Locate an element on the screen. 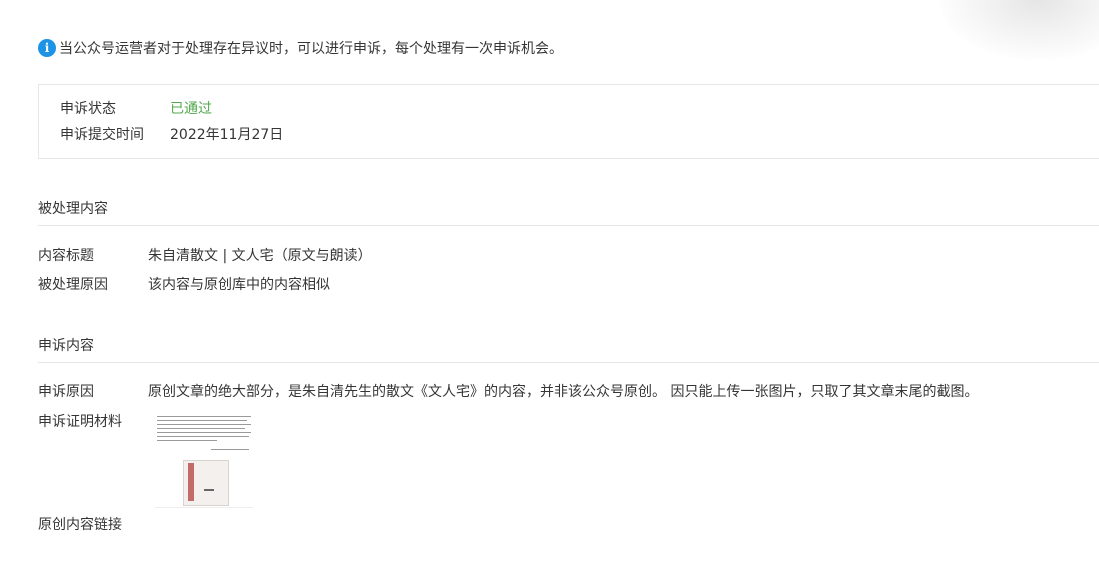 The width and height of the screenshot is (1099, 562). submit-time-row: 申诉提交时间 2022年11月27日 is located at coordinates (171, 134).